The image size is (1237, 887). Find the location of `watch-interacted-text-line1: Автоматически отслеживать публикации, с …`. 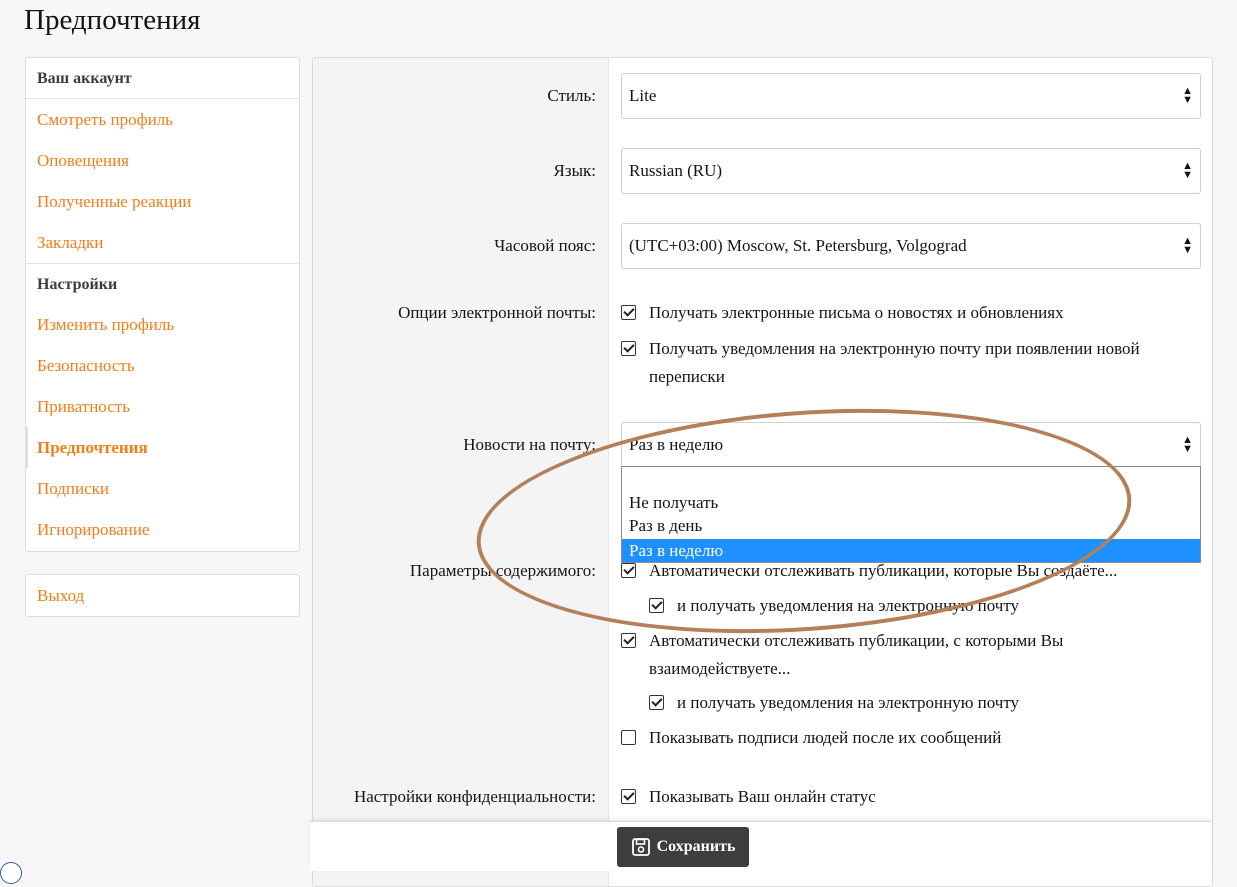

watch-interacted-text-line1: Автоматически отслеживать публикации, с … is located at coordinates (856, 640).